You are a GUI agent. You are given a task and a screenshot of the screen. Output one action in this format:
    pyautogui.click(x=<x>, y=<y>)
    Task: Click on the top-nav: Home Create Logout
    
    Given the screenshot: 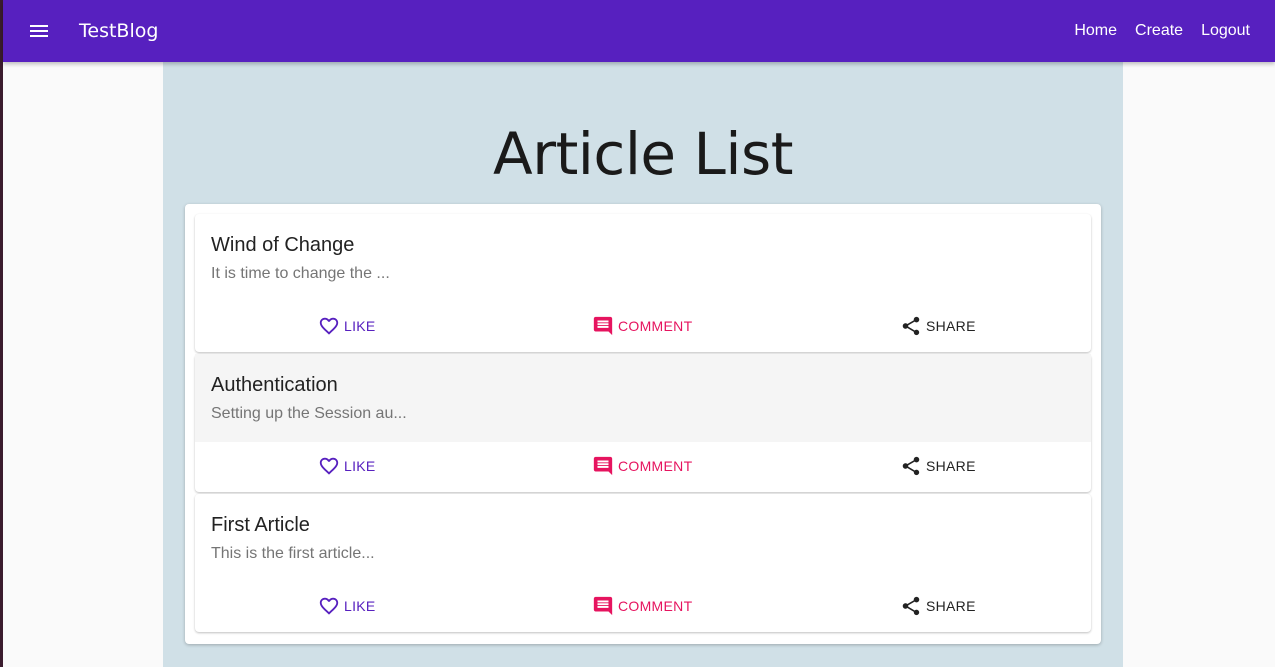 What is the action you would take?
    pyautogui.click(x=1162, y=31)
    